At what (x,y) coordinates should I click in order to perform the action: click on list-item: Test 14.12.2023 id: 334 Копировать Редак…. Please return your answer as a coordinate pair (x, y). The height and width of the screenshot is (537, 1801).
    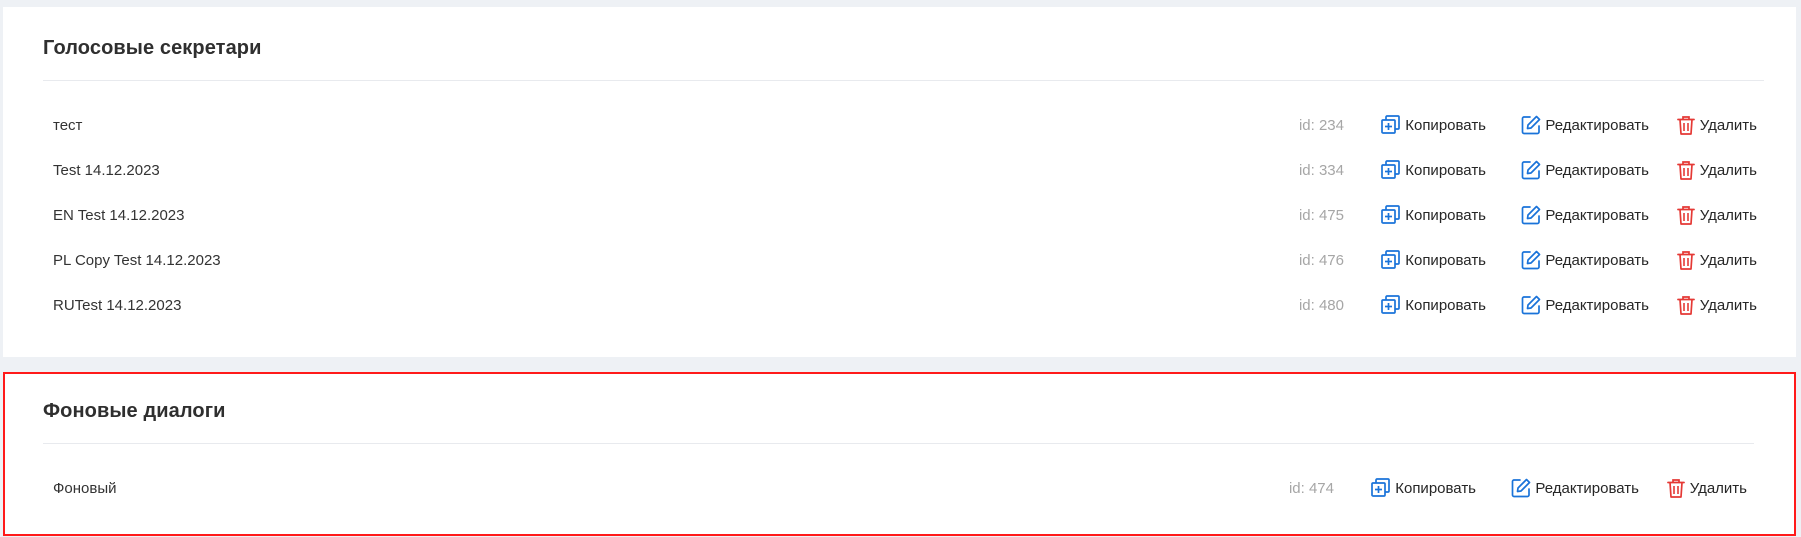
    Looking at the image, I should click on (903, 172).